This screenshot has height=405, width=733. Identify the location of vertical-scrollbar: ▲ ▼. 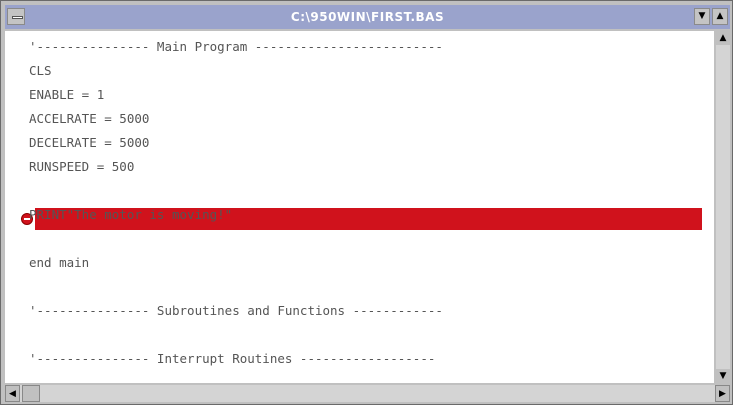
(723, 207).